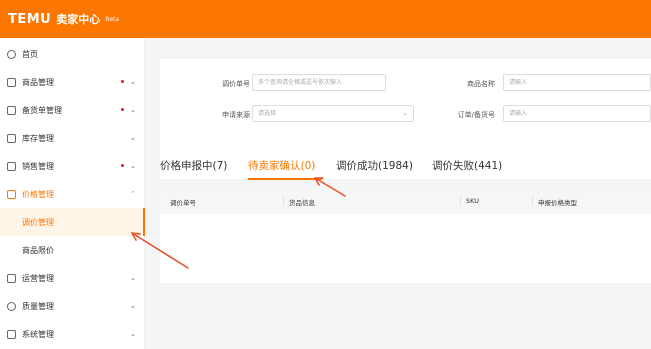  I want to click on table-header: 调价单号 货品信息 SKU 申报价格类型, so click(405, 200).